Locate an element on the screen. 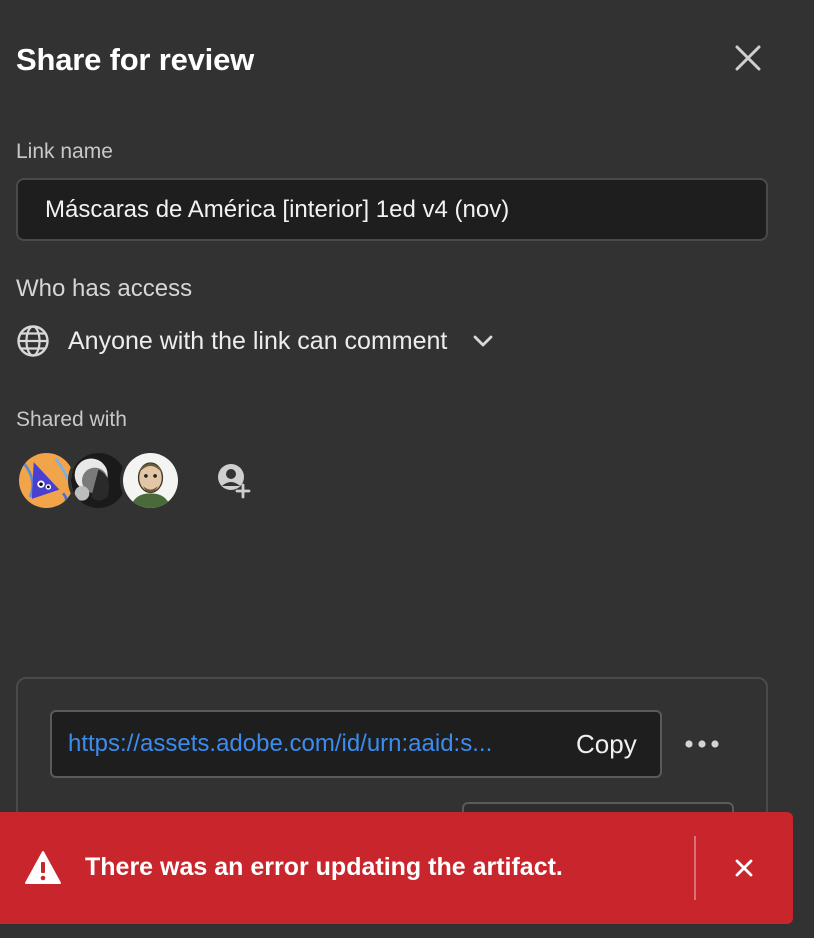  dismiss-toast-button is located at coordinates (744, 868).